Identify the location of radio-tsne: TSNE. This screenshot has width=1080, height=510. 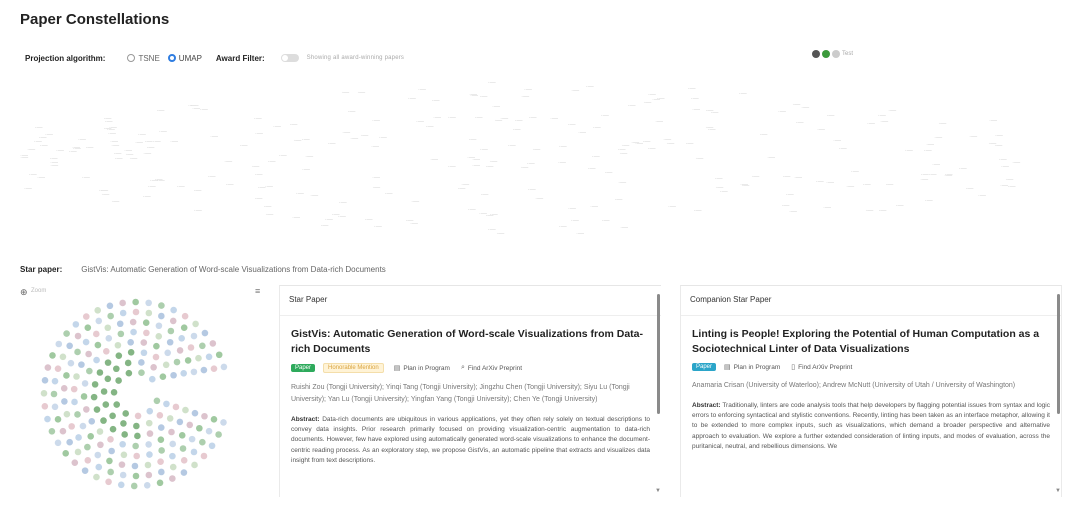
(143, 58).